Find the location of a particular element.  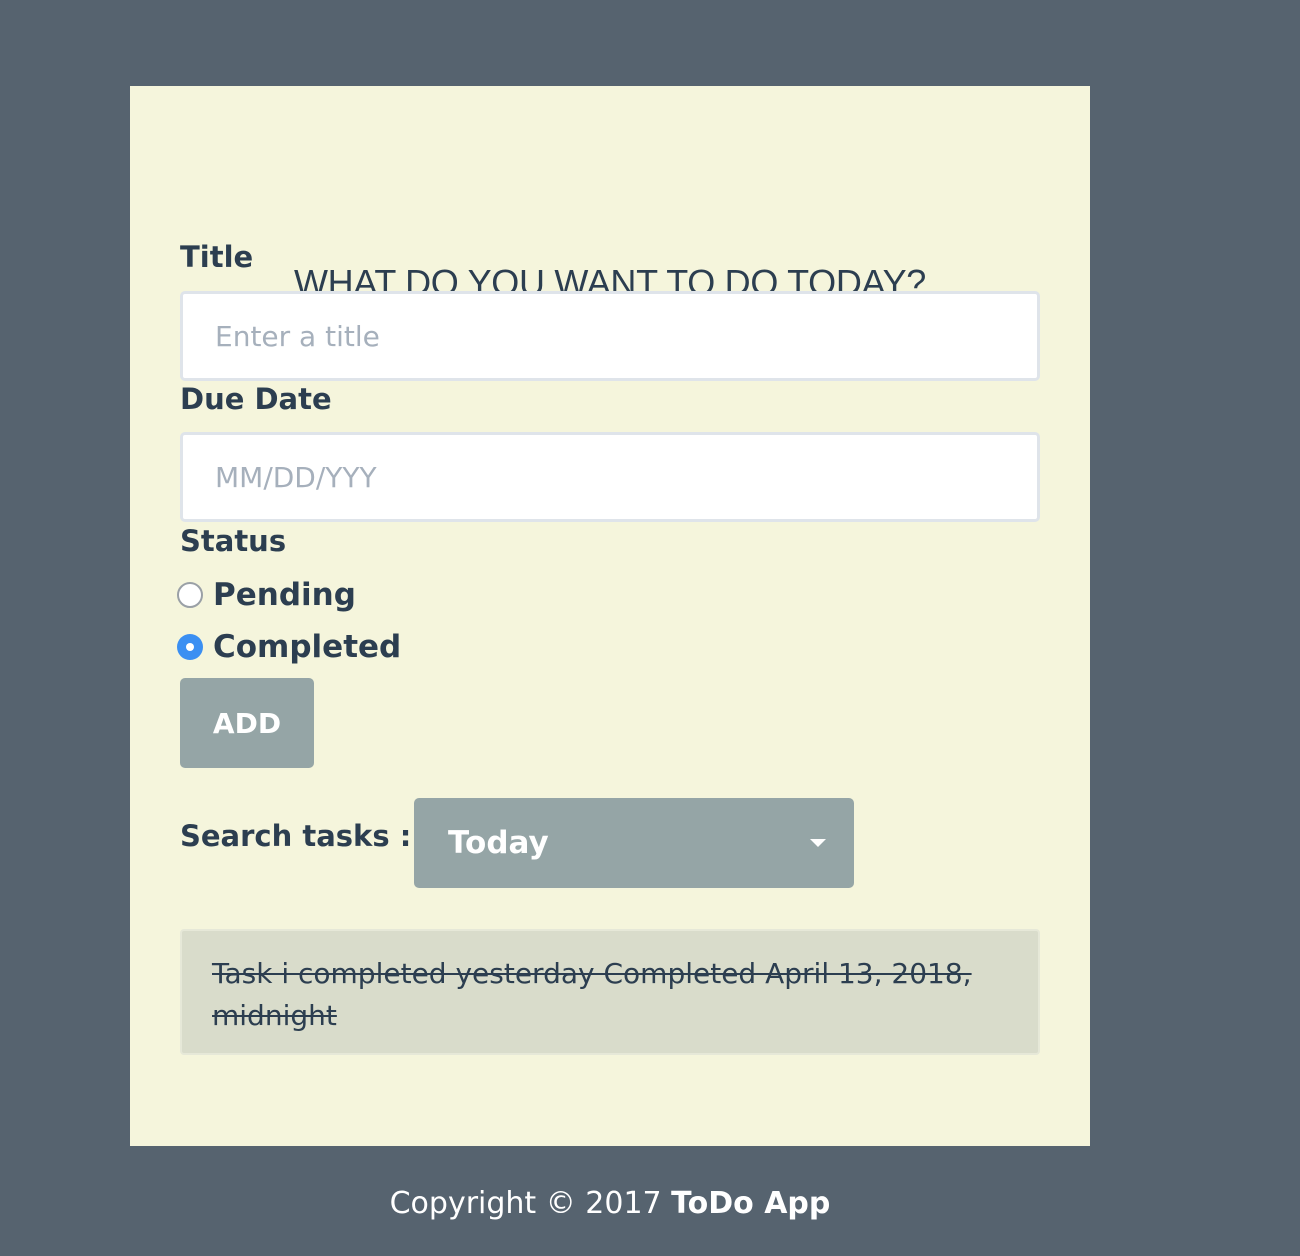

status-option-label: Pending is located at coordinates (284, 595).